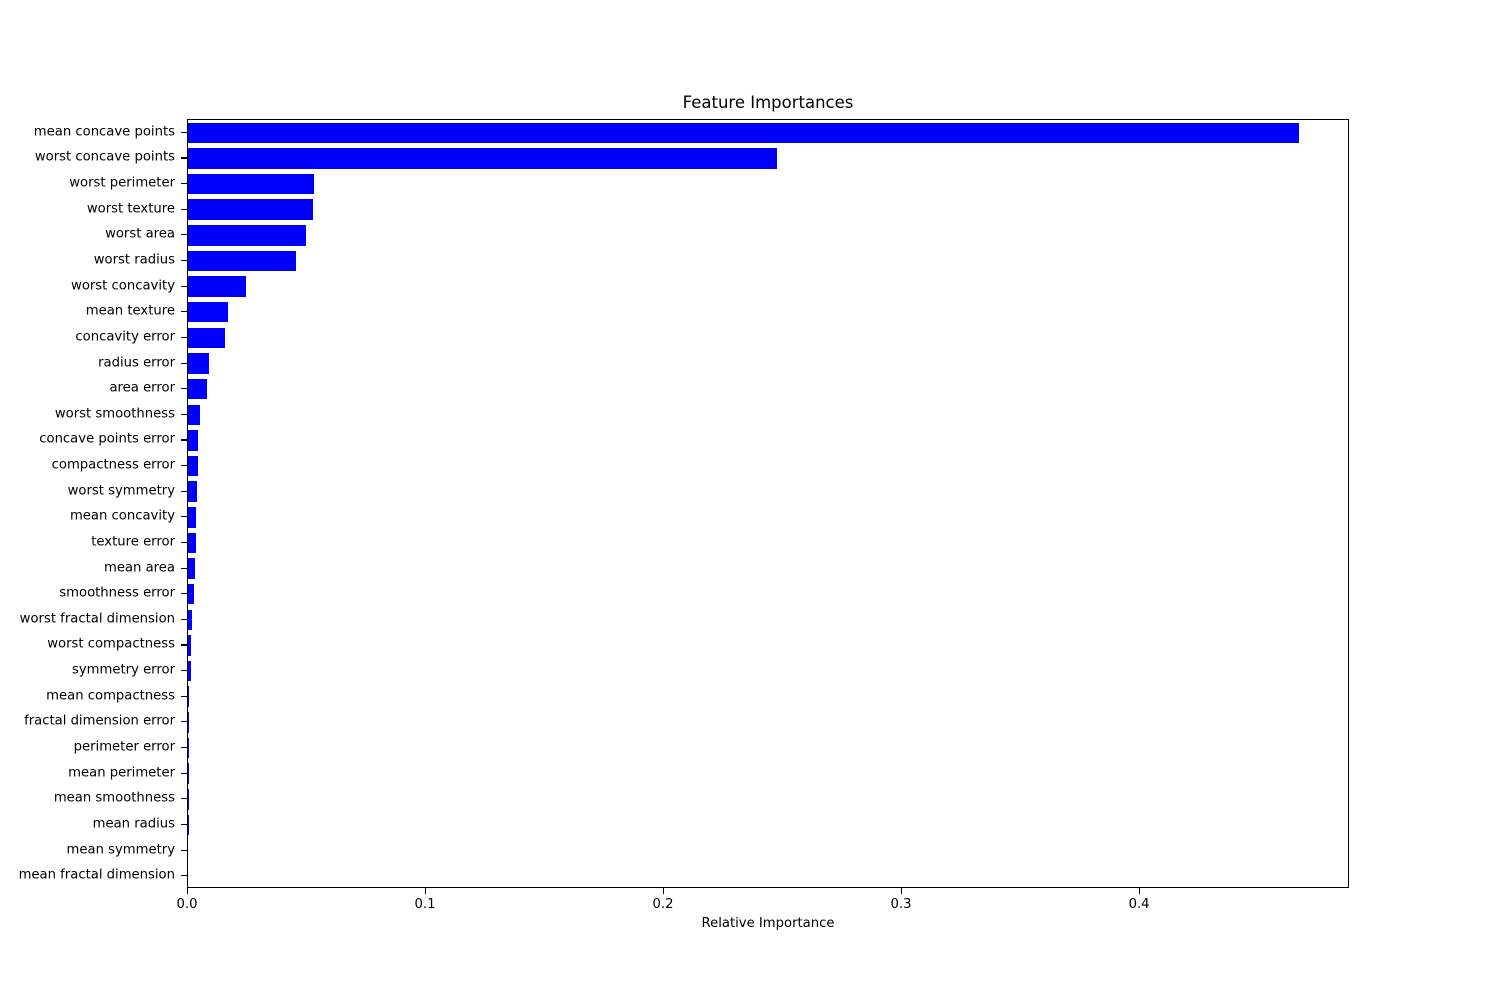  Describe the element at coordinates (113, 465) in the screenshot. I see `y-tick-label: compactness error` at that location.